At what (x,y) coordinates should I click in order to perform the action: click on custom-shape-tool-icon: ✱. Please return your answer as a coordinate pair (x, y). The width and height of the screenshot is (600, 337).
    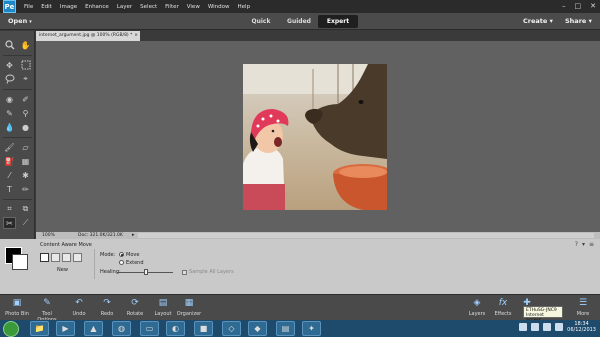
    Looking at the image, I should click on (25, 175).